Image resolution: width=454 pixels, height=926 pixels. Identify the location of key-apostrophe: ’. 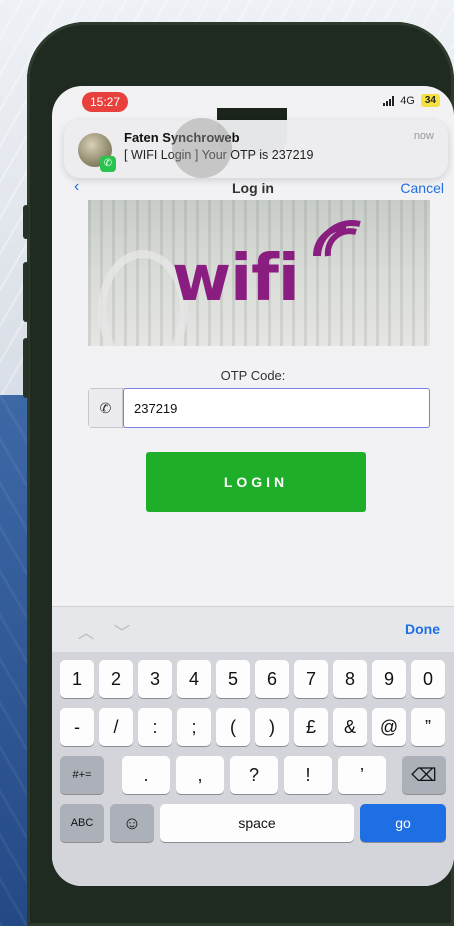
(362, 775).